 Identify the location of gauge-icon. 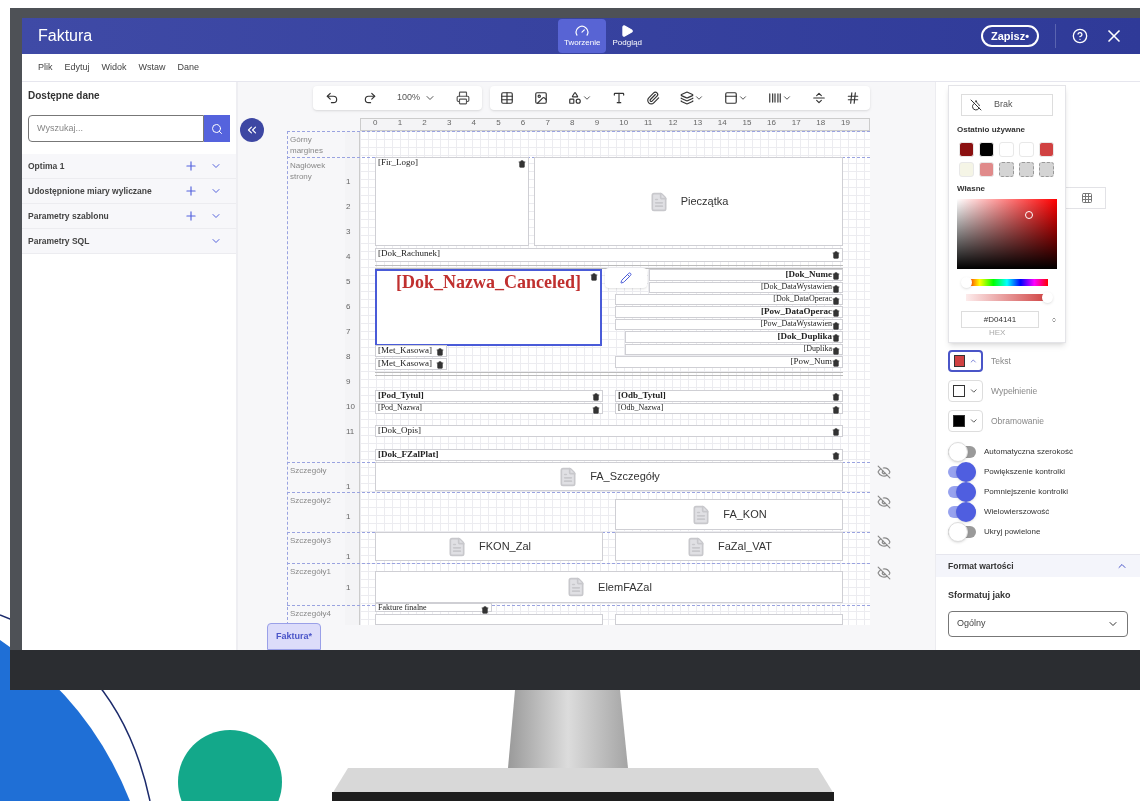
(582, 31).